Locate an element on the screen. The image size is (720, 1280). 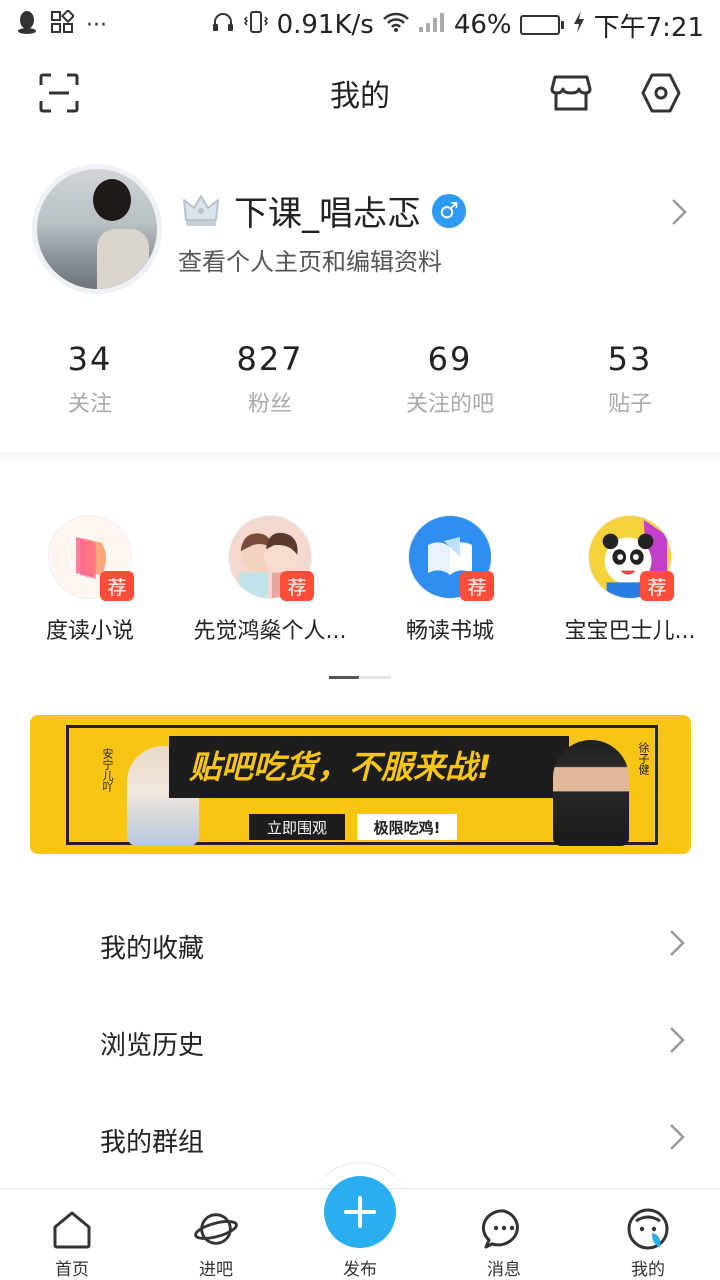
headphones-icon is located at coordinates (223, 25).